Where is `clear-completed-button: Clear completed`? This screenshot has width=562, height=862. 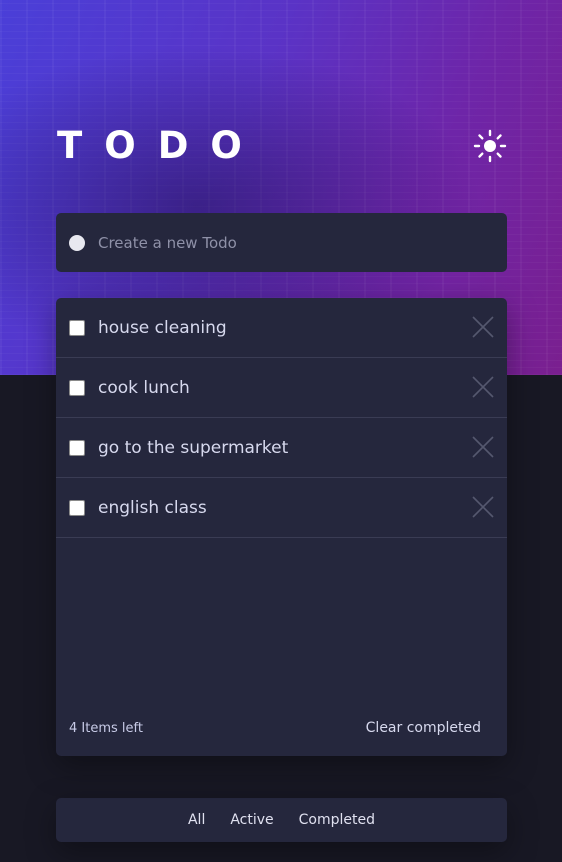 clear-completed-button: Clear completed is located at coordinates (423, 728).